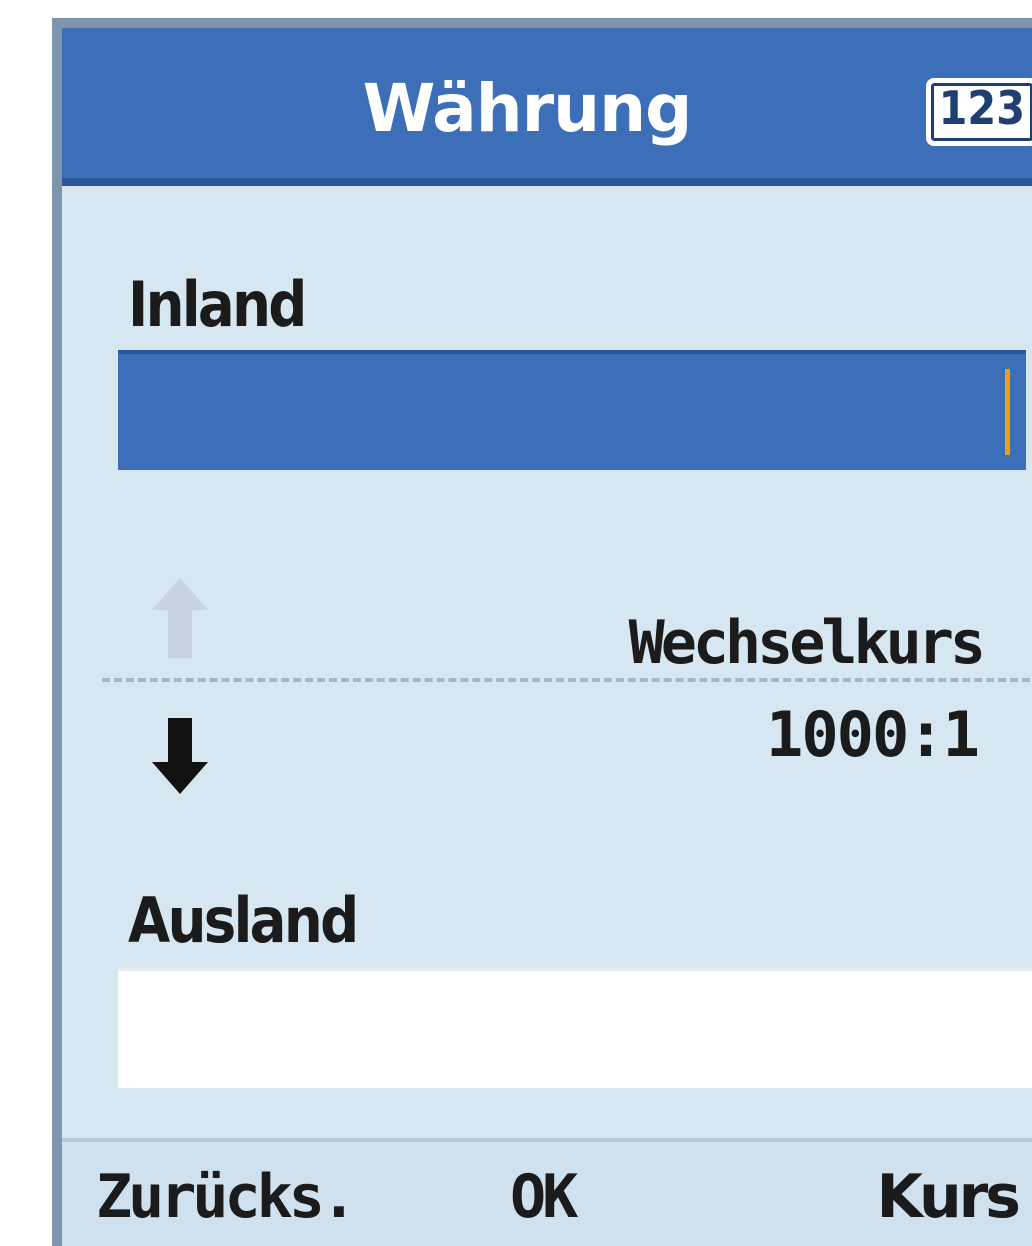  What do you see at coordinates (873, 734) in the screenshot?
I see `exchange-rate-value: 1000:1` at bounding box center [873, 734].